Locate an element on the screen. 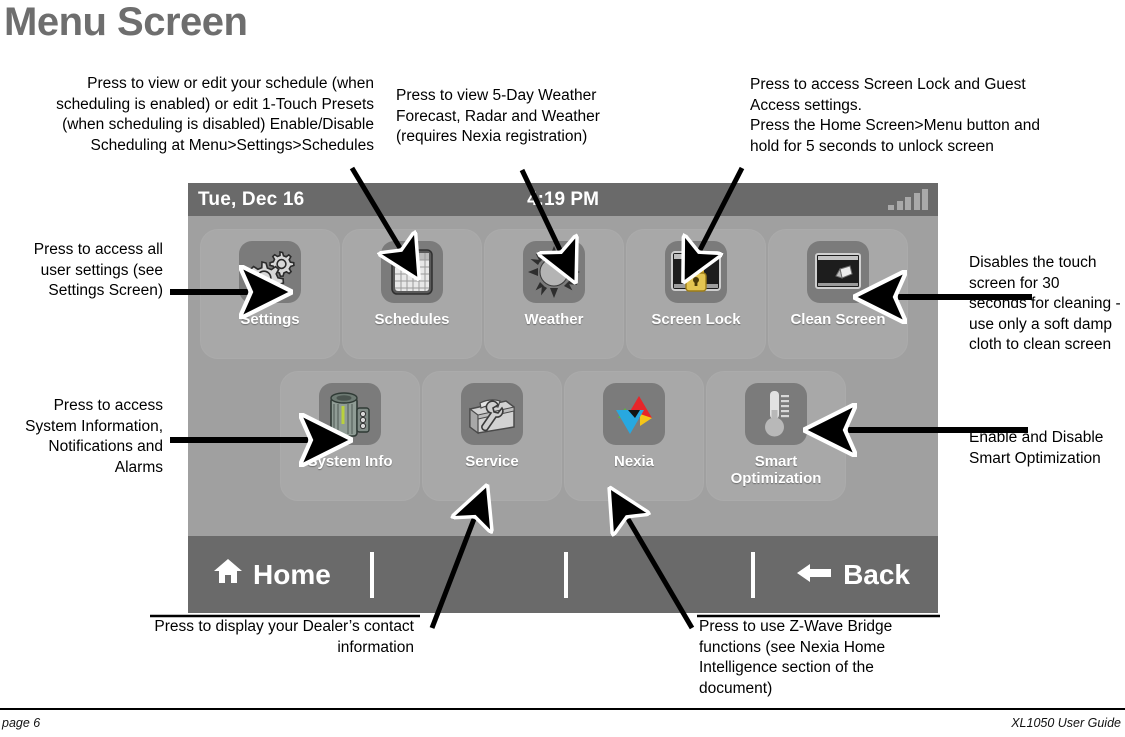 This screenshot has height=737, width=1125. bottom-nav-bar: Home Back is located at coordinates (563, 574).